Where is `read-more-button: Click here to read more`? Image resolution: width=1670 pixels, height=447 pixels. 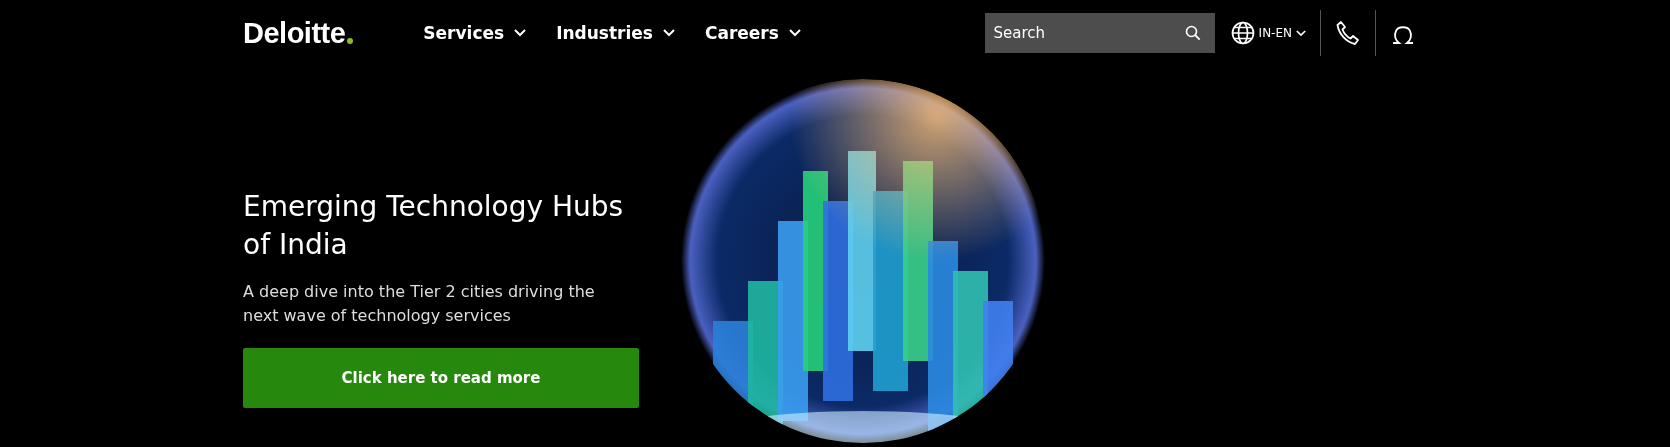
read-more-button: Click here to read more is located at coordinates (441, 378).